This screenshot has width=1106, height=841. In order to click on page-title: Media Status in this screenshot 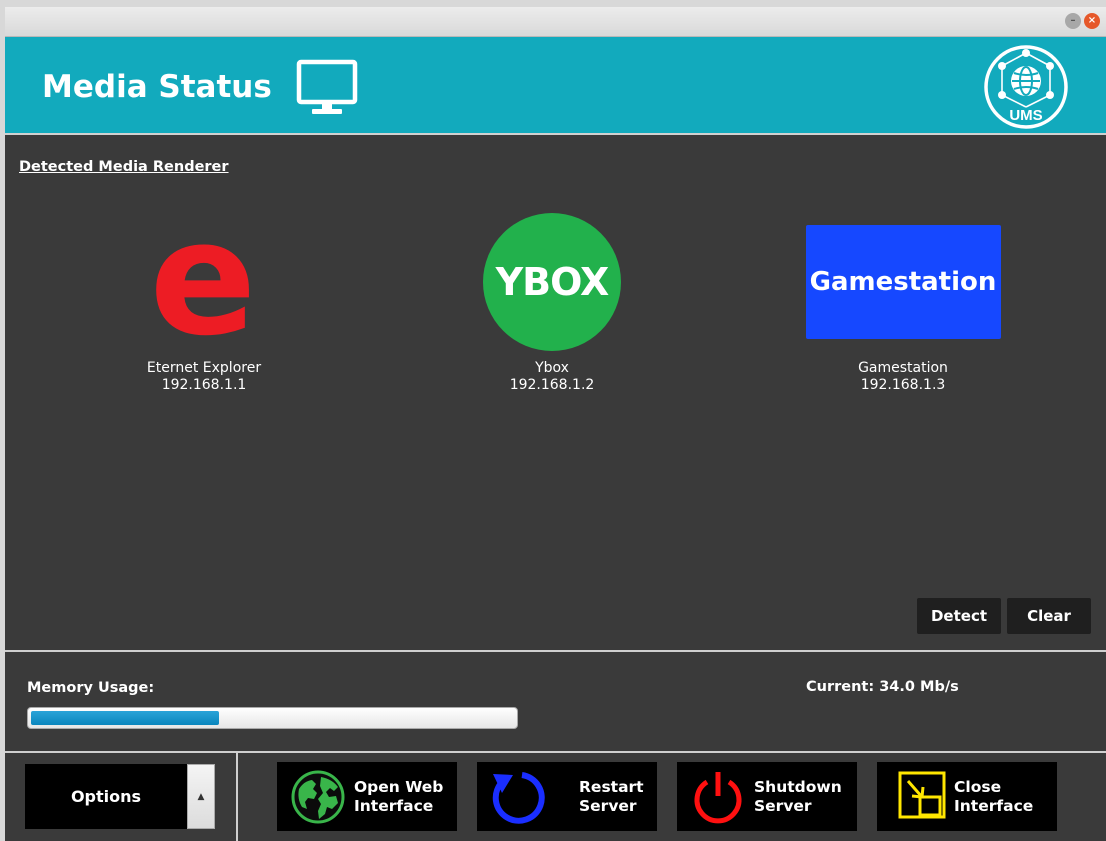, I will do `click(157, 87)`.